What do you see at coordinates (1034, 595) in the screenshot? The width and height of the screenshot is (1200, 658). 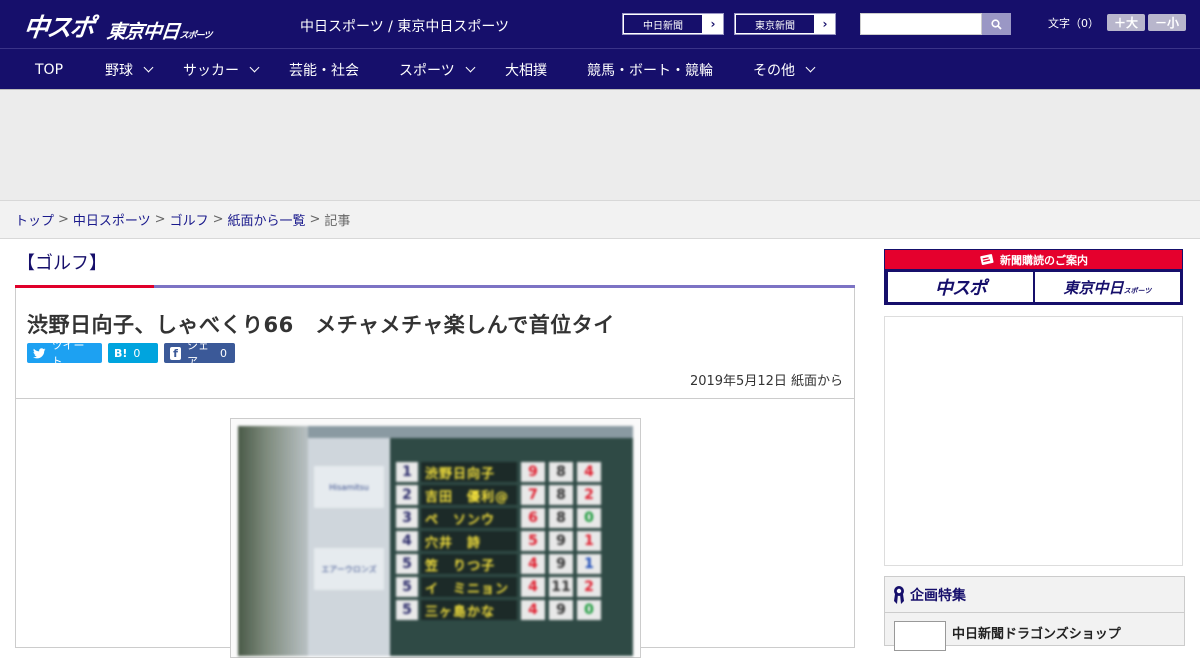 I see `feature-heading: 企画特集` at bounding box center [1034, 595].